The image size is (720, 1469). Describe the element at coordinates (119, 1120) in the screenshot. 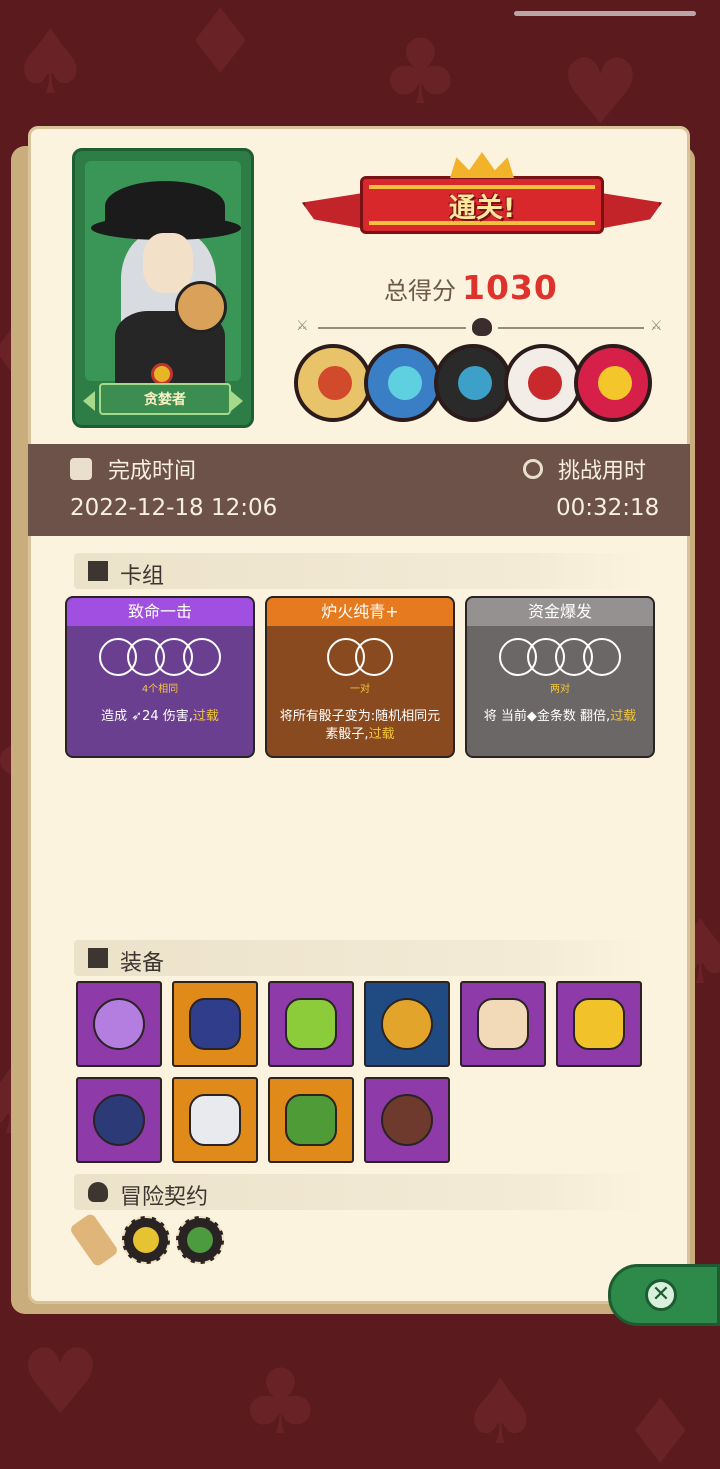

I see `feather-quill-icon` at that location.